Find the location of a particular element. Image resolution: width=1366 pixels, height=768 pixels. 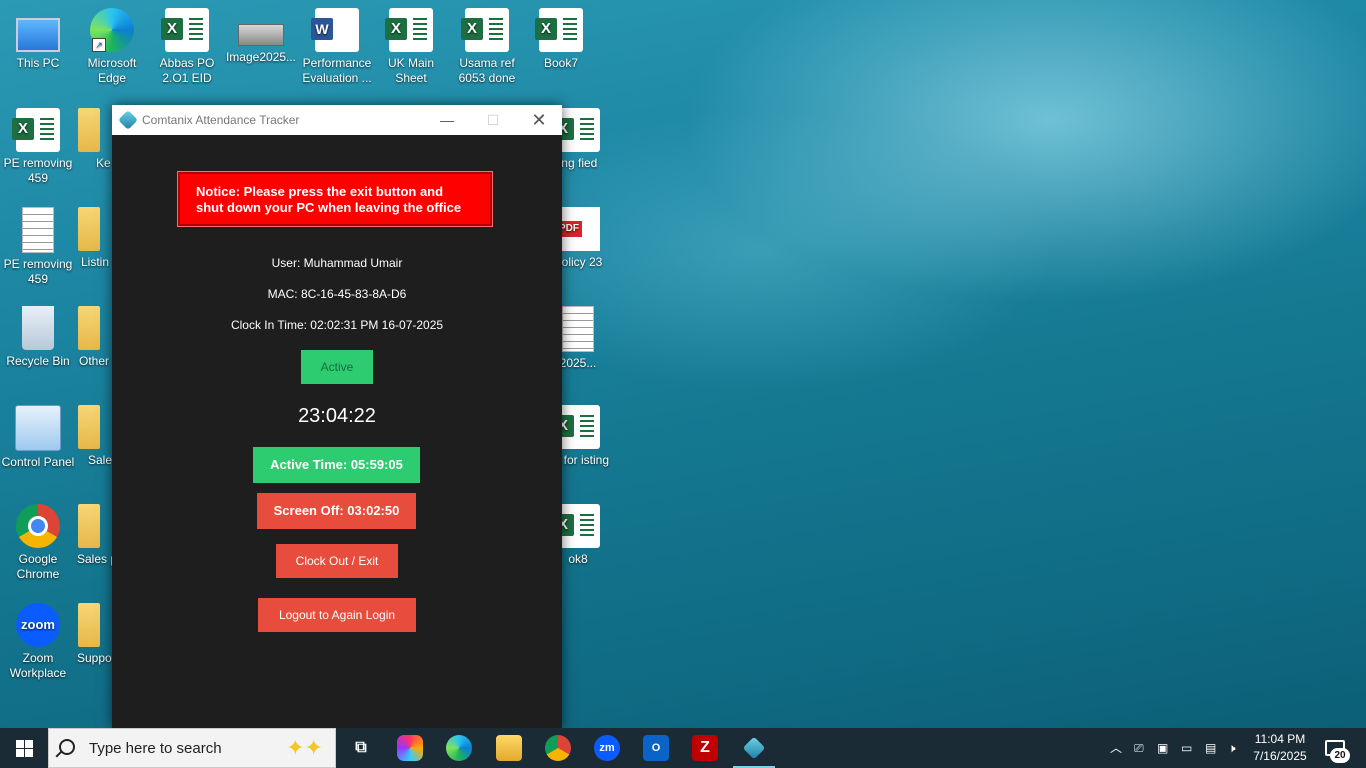

desktop-icon-pe-removing-txt: PE removing 459 is located at coordinates (38, 247).